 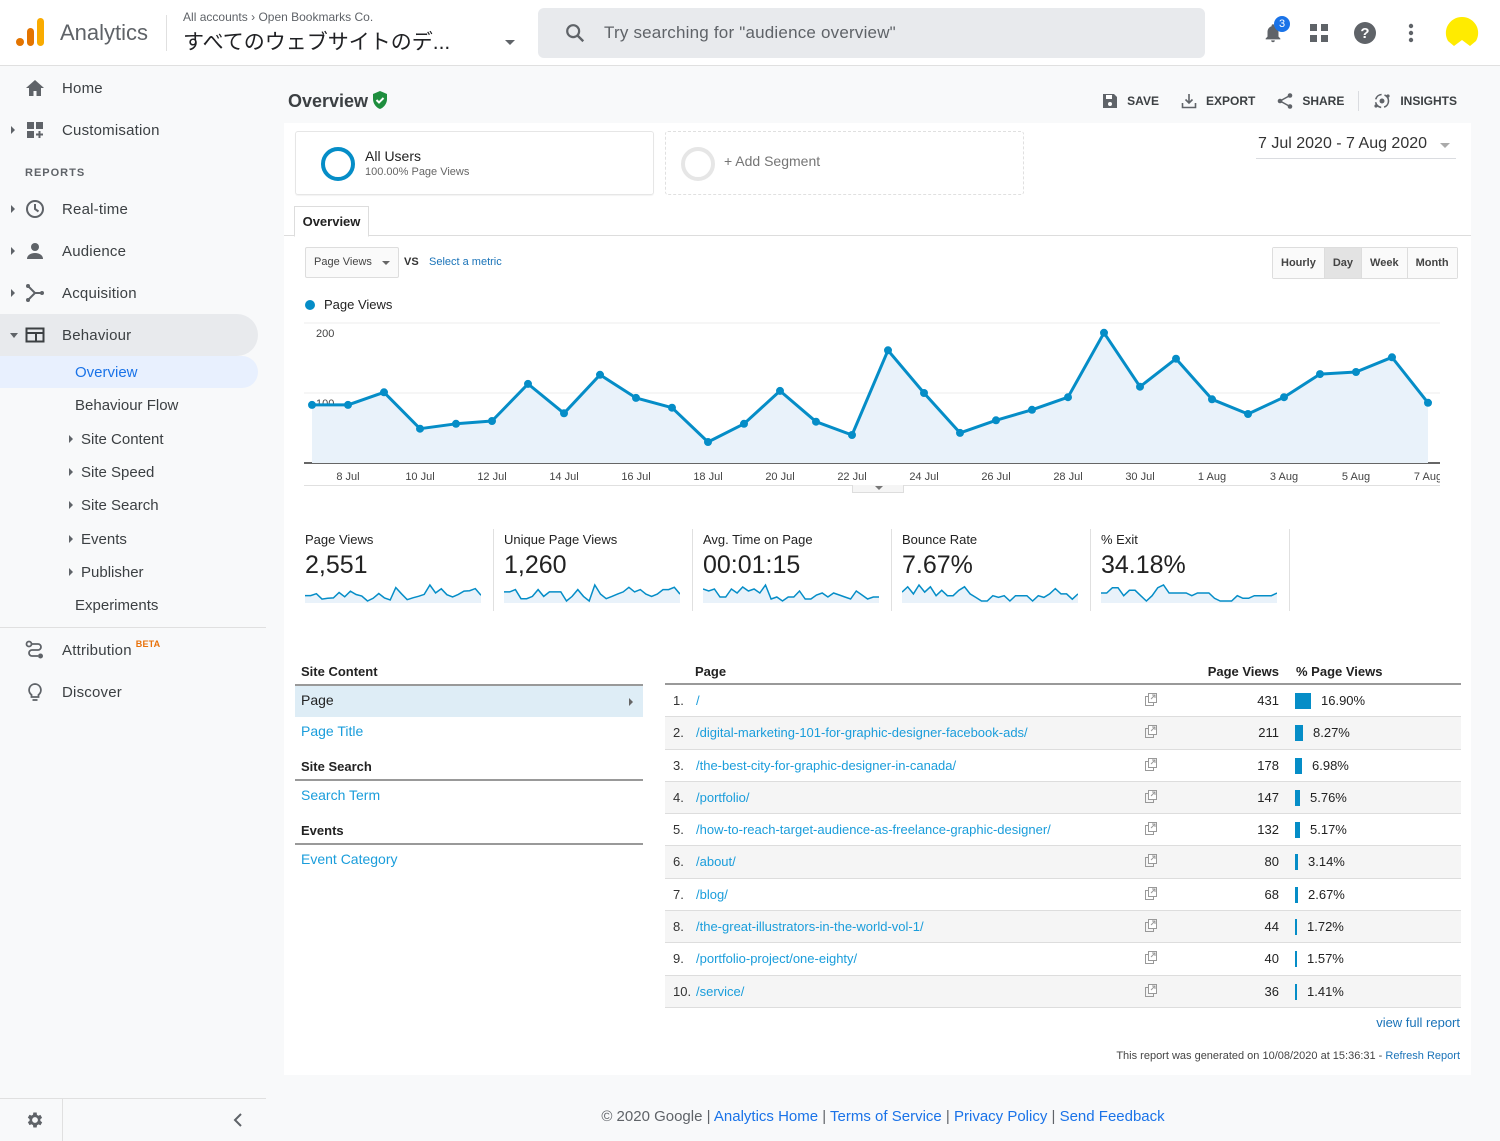 I want to click on kpi-unique-page-views: Unique Page Views 1,260, so click(x=593, y=570).